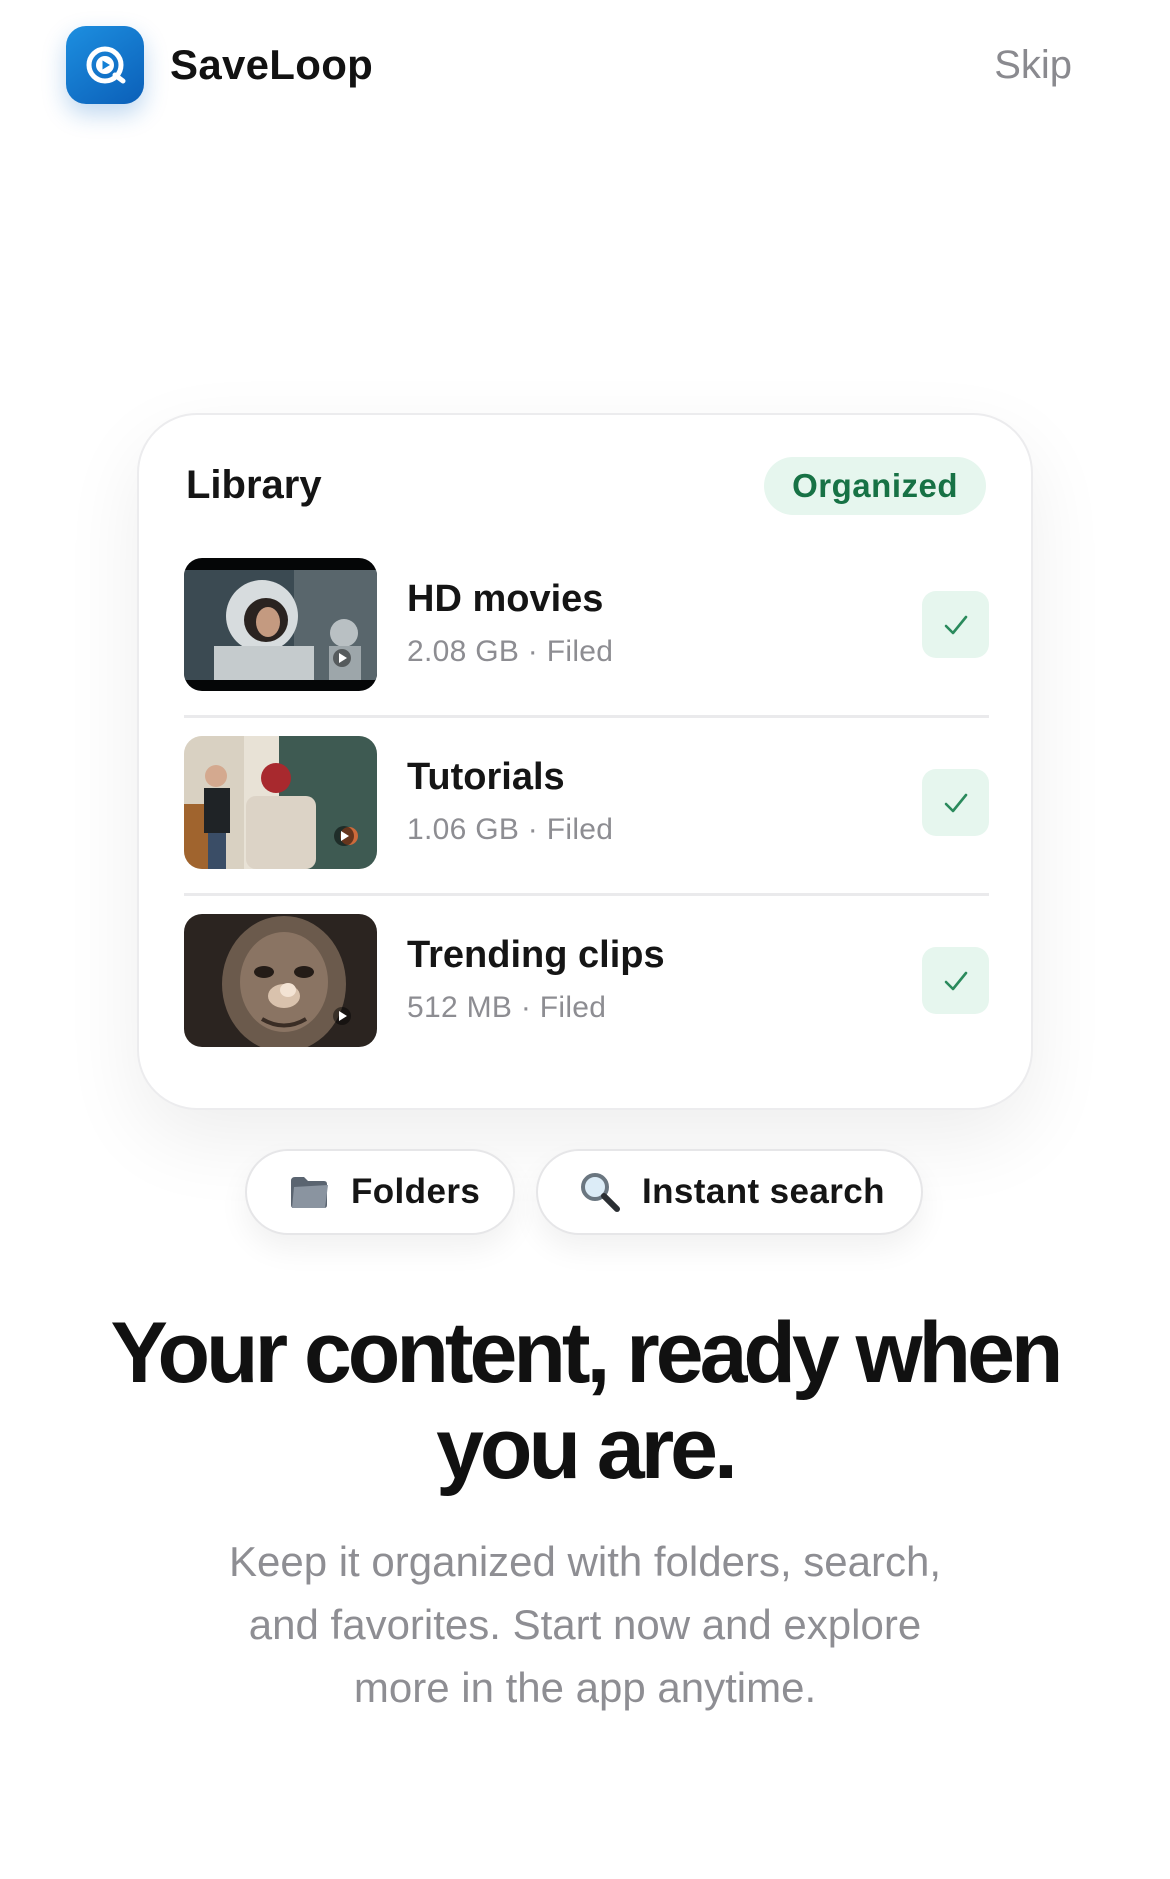  I want to click on header: SaveLoop Skip, so click(569, 65).